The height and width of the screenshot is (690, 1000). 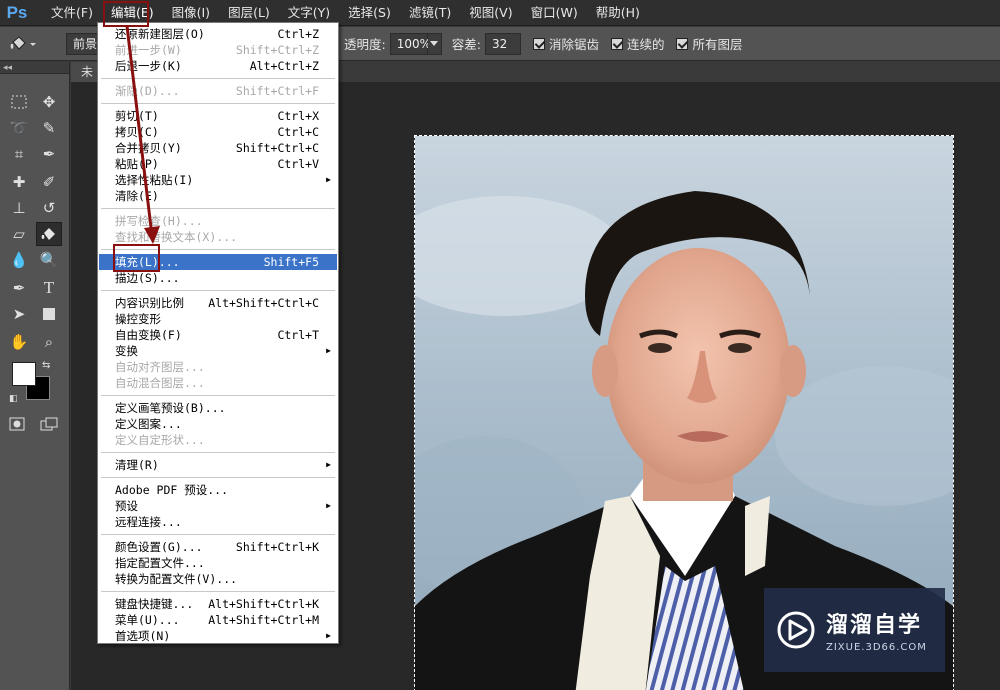 What do you see at coordinates (796, 630) in the screenshot?
I see `play-logo-icon` at bounding box center [796, 630].